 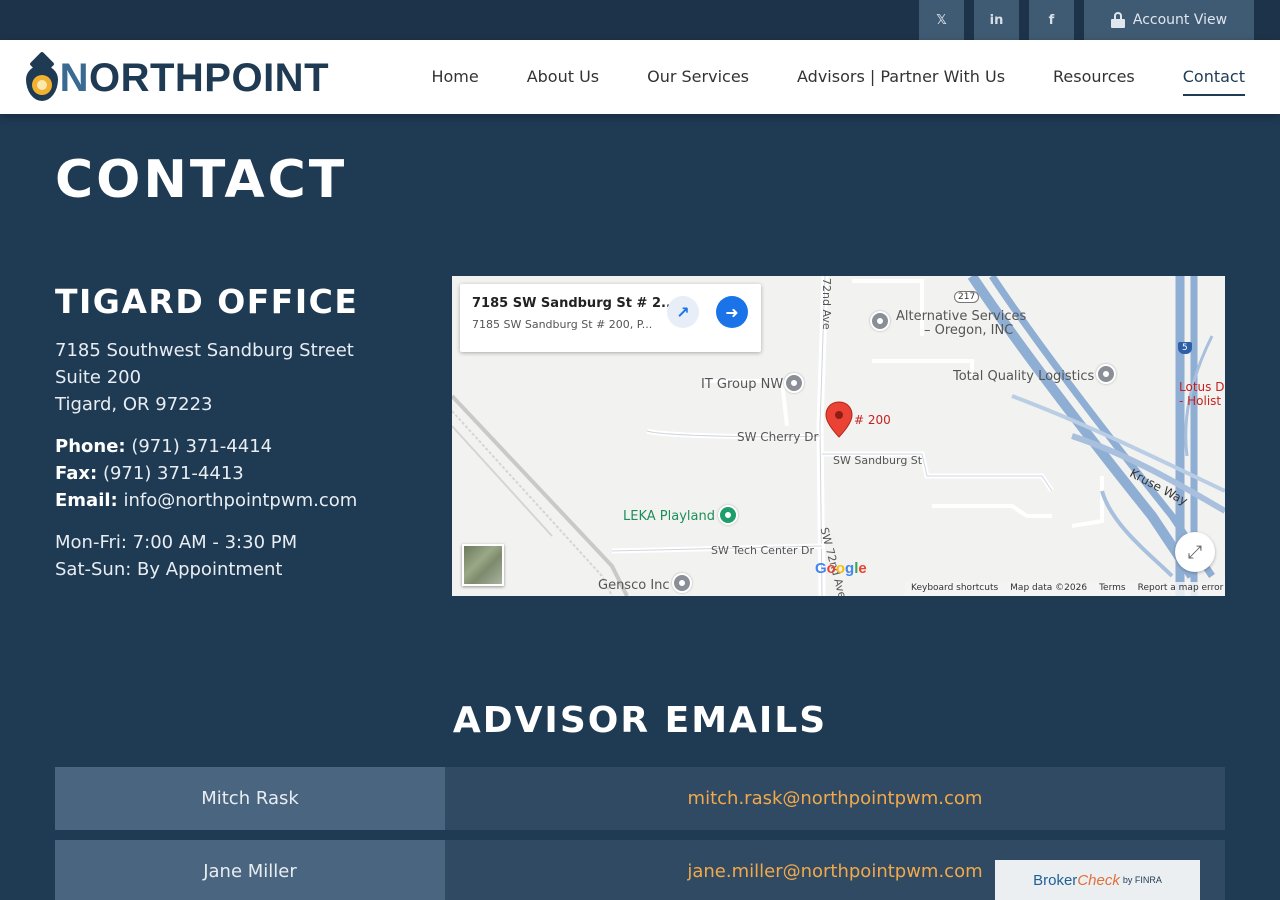 I want to click on nav-item-about-us: About Us, so click(x=563, y=77).